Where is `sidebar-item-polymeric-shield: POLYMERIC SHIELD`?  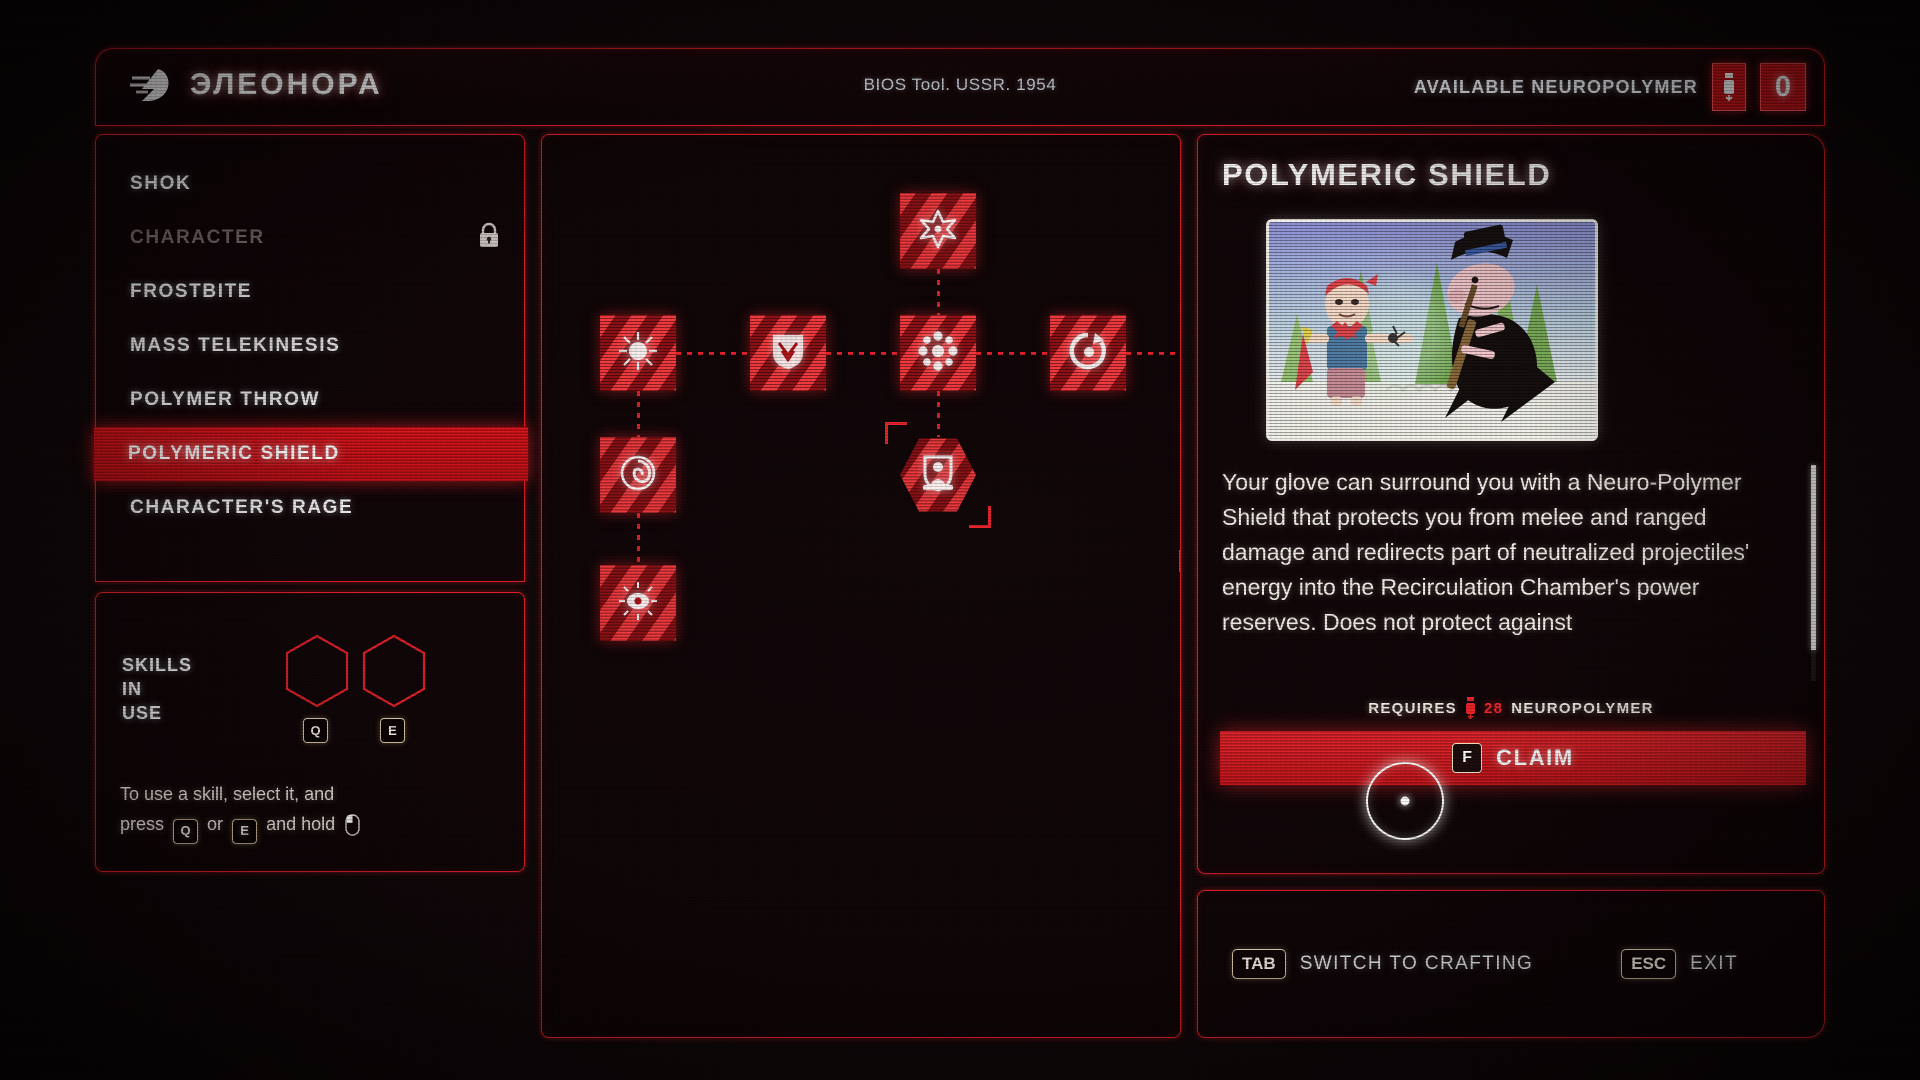 sidebar-item-polymeric-shield: POLYMERIC SHIELD is located at coordinates (311, 454).